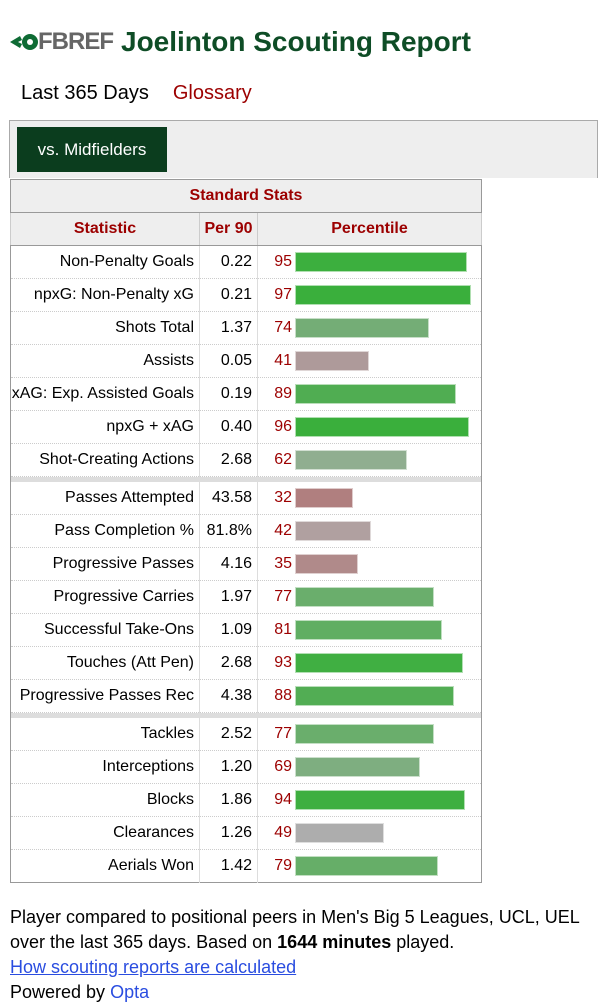 This screenshot has height=1005, width=606. Describe the element at coordinates (105, 597) in the screenshot. I see `stat-name: Progressive Carries` at that location.